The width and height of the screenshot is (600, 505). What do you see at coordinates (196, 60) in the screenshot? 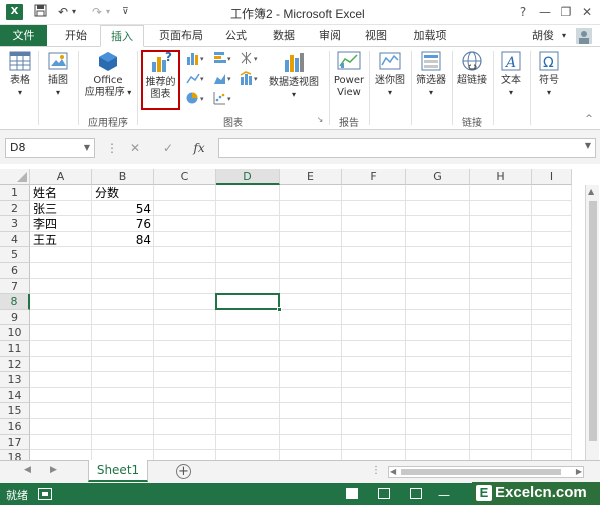
I see `column-chart-button: ▾` at bounding box center [196, 60].